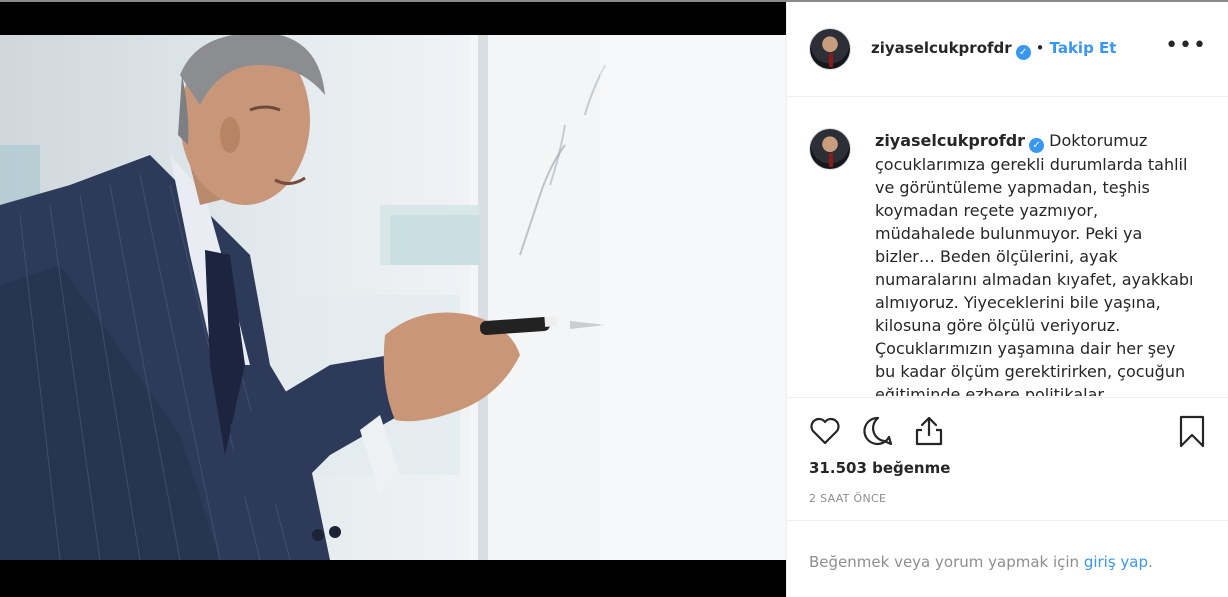  Describe the element at coordinates (830, 49) in the screenshot. I see `avatar` at that location.